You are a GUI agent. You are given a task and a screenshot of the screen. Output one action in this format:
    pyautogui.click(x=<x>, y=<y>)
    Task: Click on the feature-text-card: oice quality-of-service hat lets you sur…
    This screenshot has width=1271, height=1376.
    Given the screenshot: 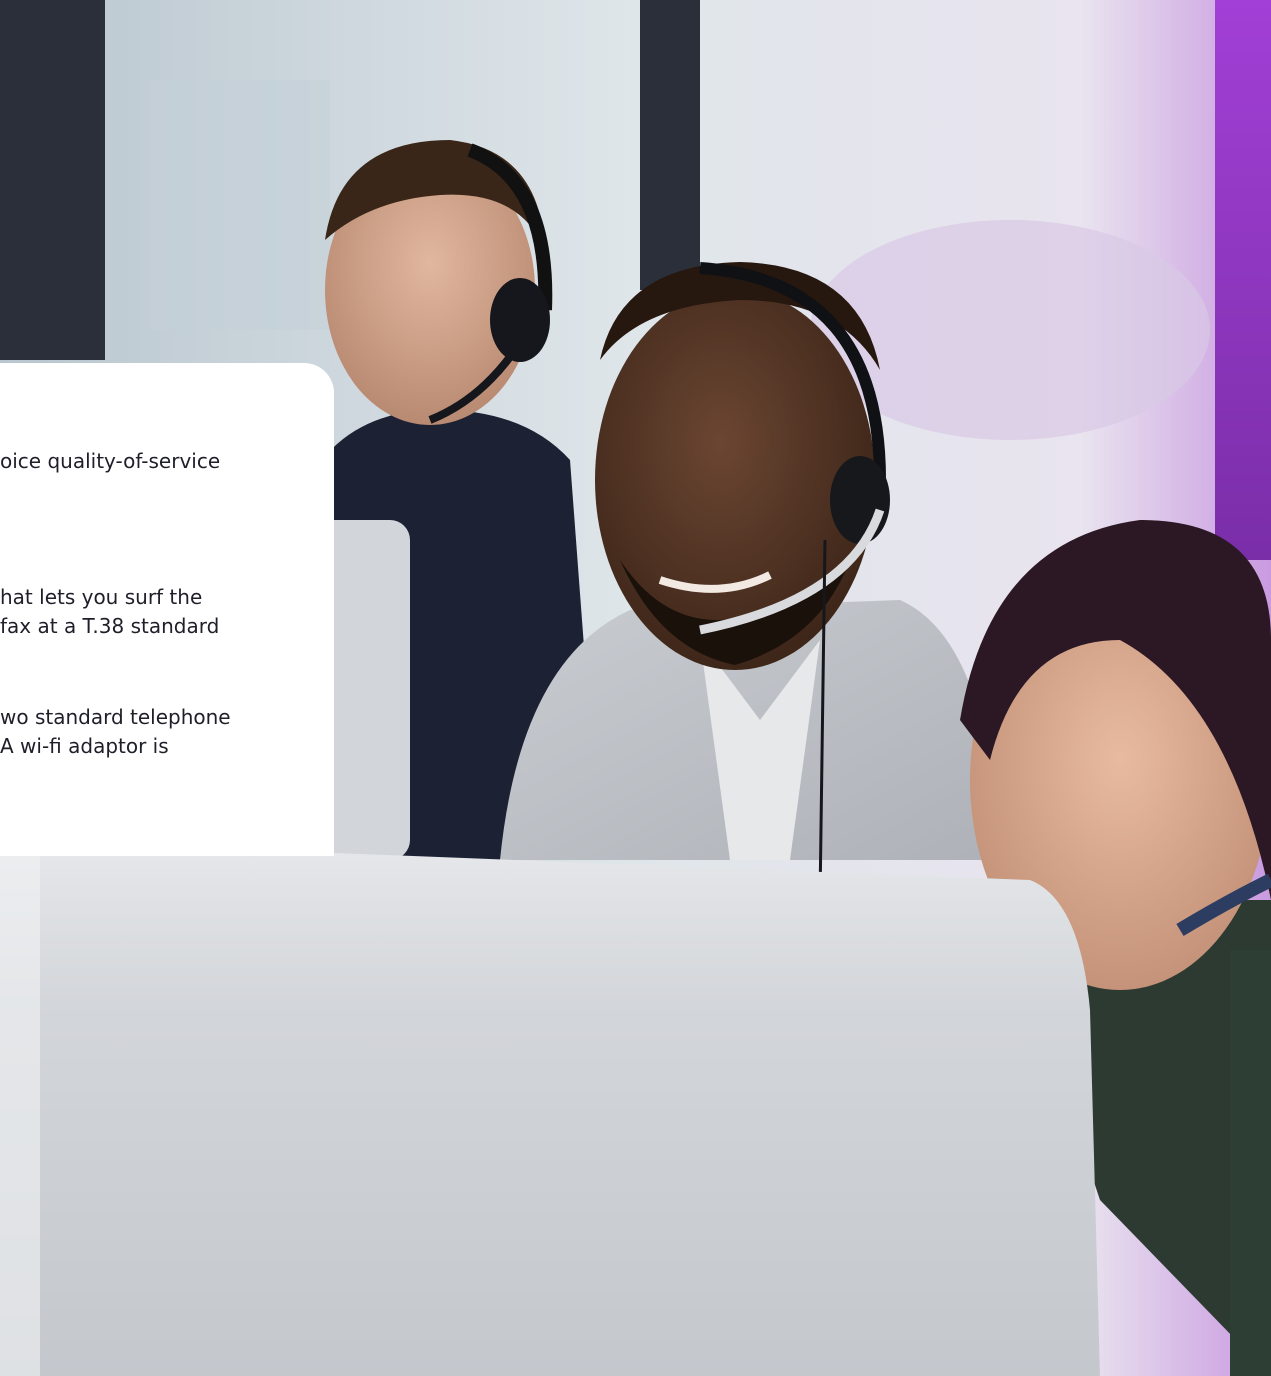 What is the action you would take?
    pyautogui.click(x=167, y=609)
    